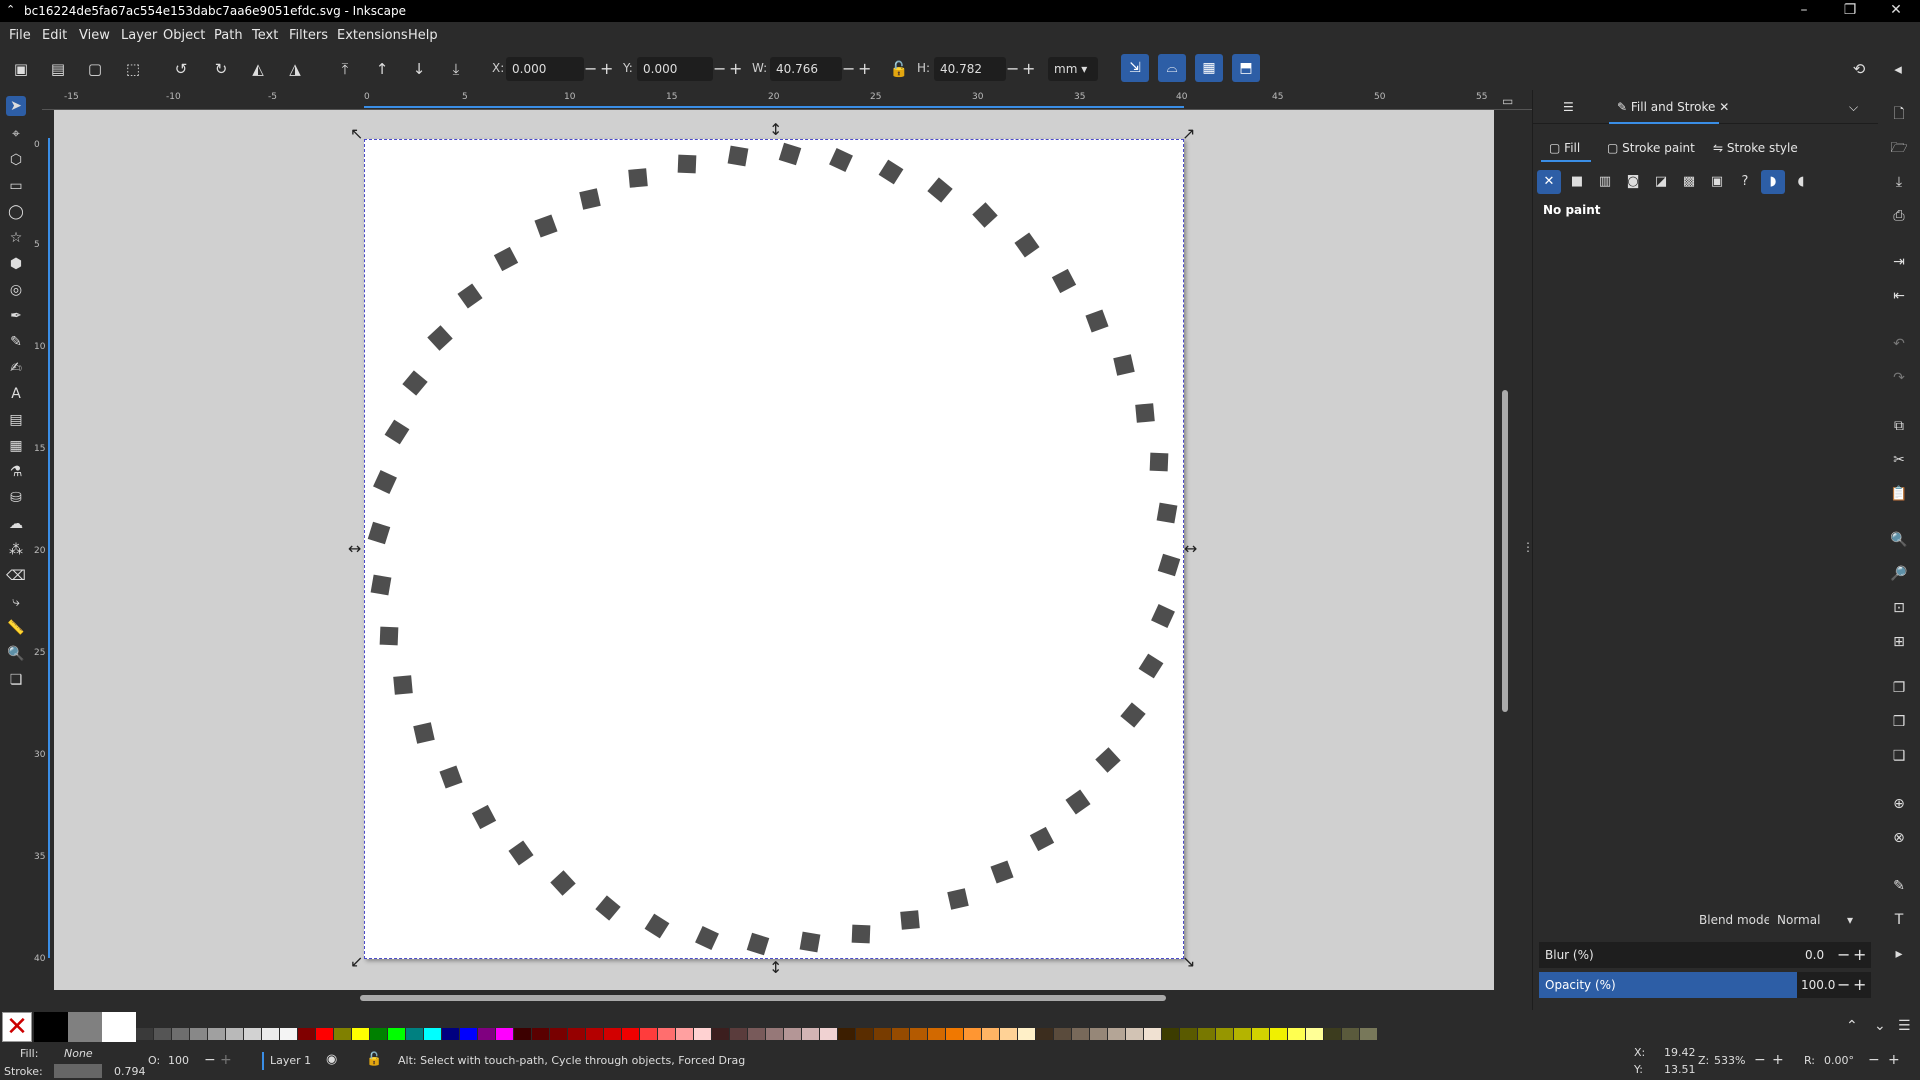  I want to click on blend-mode-select: Normal ▾, so click(1814, 920).